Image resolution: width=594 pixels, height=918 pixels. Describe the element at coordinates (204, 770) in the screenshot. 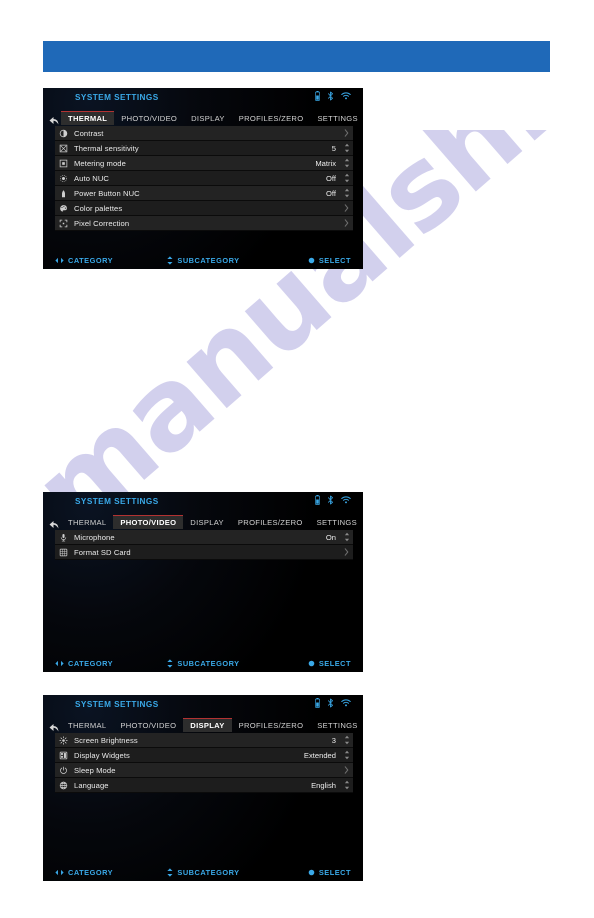

I see `menu-row: Sleep Mode` at that location.